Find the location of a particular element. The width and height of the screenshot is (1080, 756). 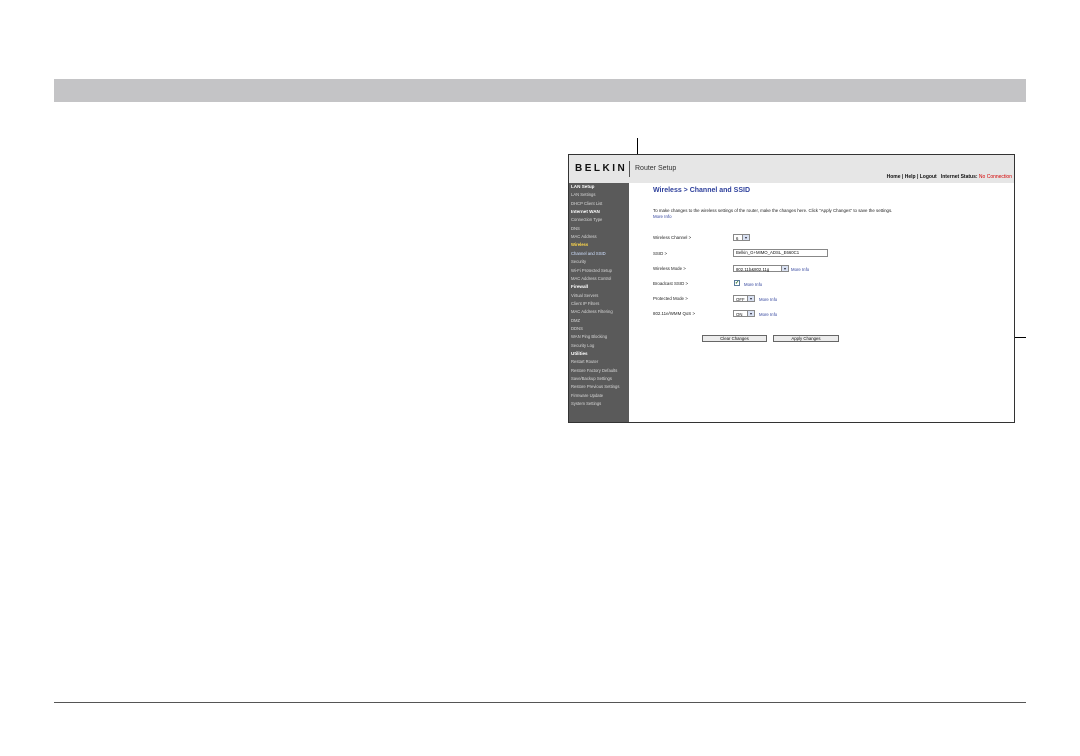

sidebar-item: Restore Factory Defaults is located at coordinates (594, 370).